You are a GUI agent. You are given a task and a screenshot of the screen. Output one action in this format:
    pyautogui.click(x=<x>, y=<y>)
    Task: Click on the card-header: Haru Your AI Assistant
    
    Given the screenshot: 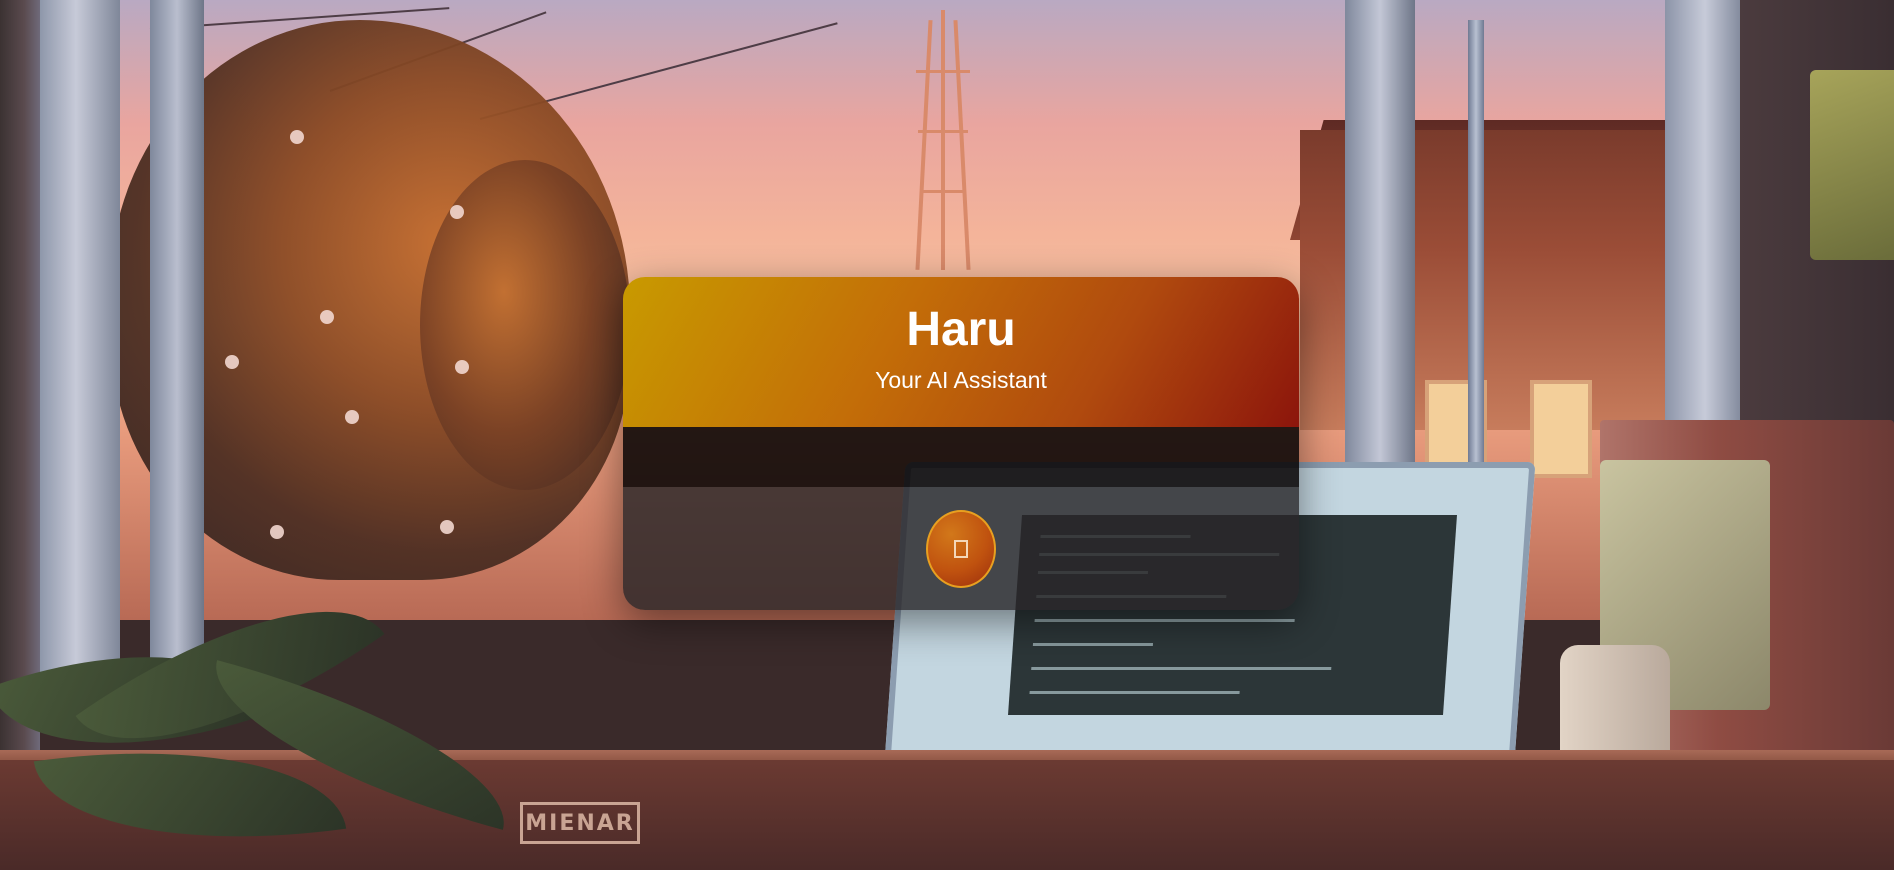 What is the action you would take?
    pyautogui.click(x=961, y=352)
    